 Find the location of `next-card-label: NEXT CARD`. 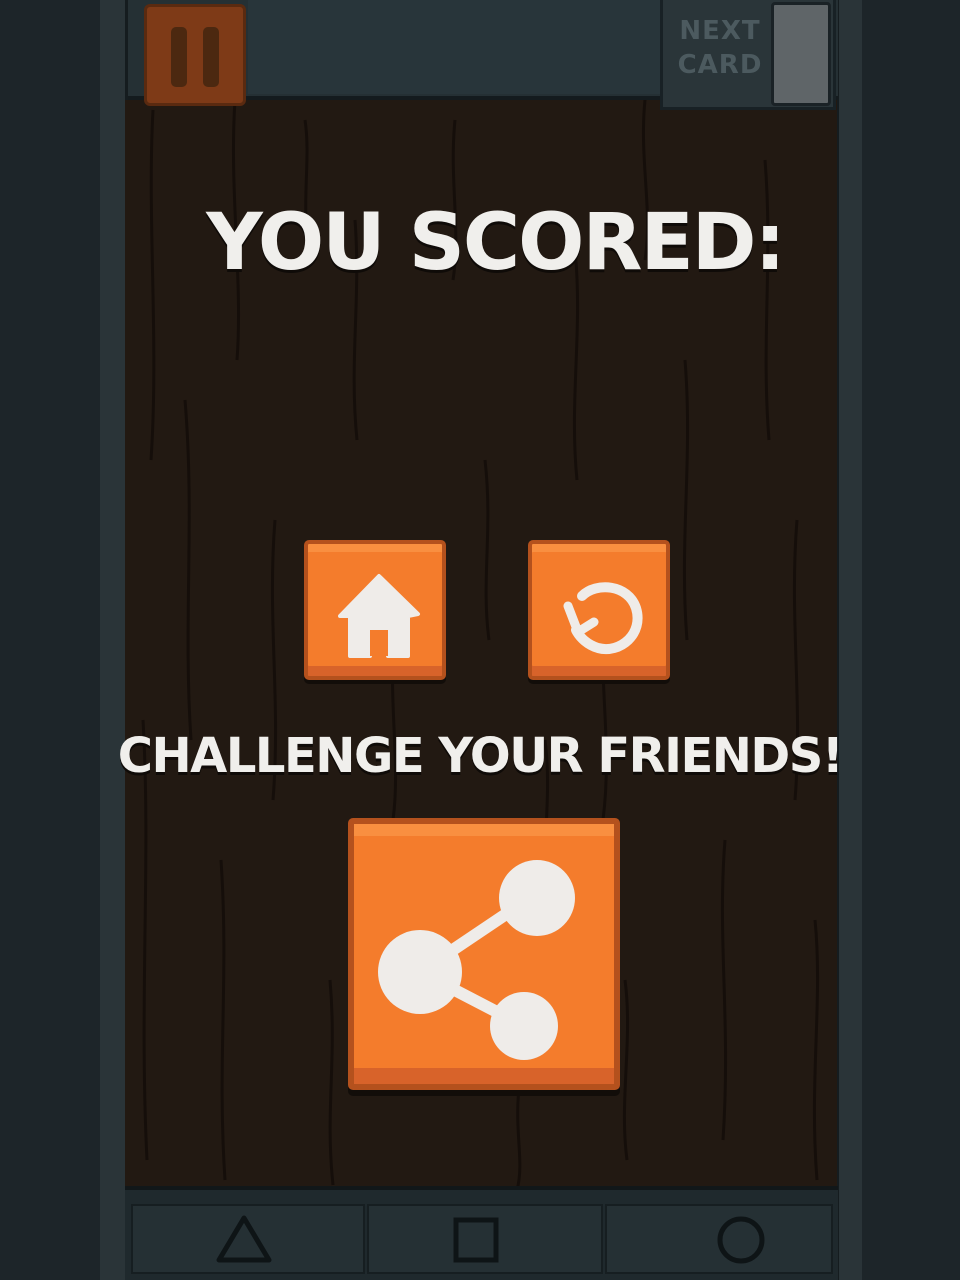

next-card-label: NEXT CARD is located at coordinates (720, 48).